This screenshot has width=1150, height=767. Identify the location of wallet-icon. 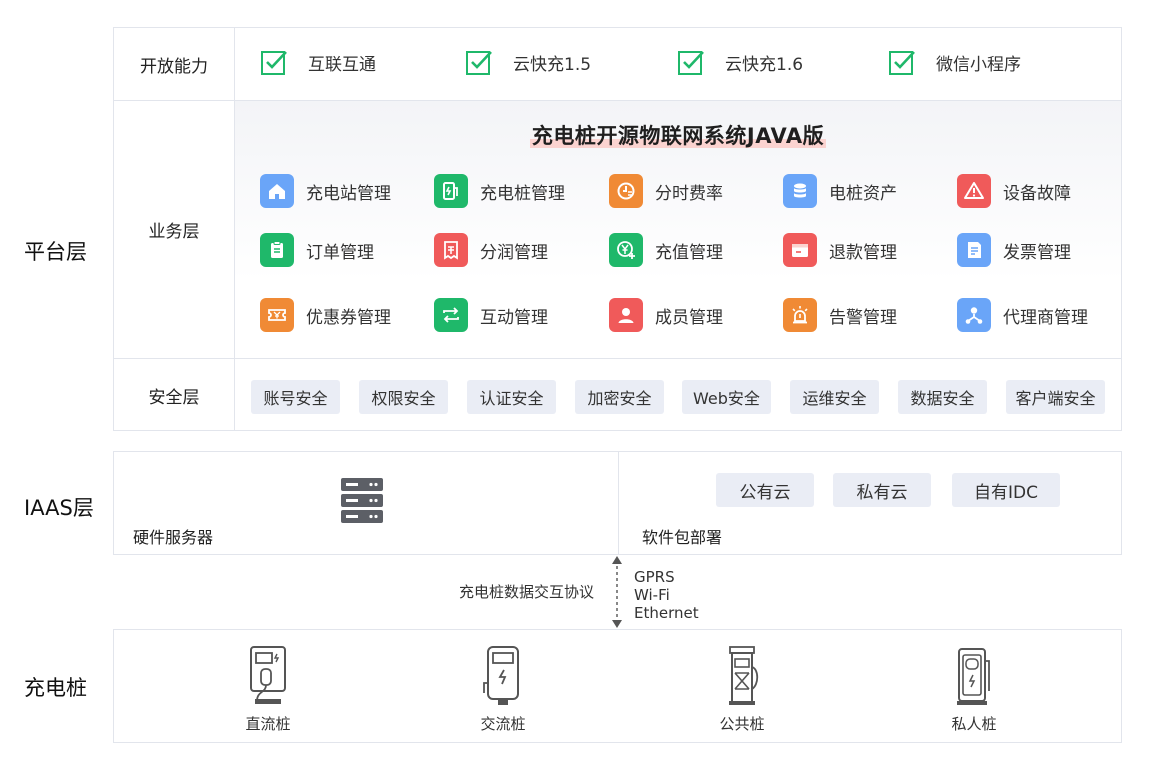
(800, 250).